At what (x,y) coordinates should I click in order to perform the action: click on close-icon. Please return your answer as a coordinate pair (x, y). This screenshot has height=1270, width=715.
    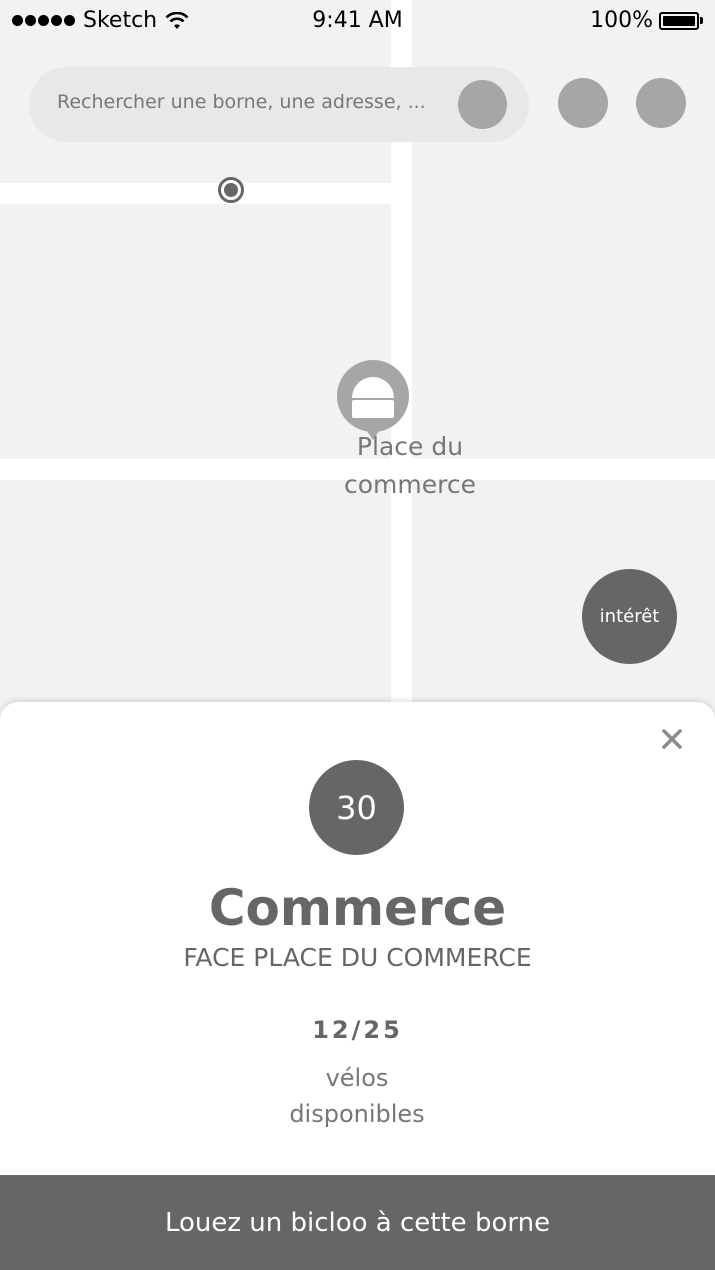
    Looking at the image, I should click on (672, 739).